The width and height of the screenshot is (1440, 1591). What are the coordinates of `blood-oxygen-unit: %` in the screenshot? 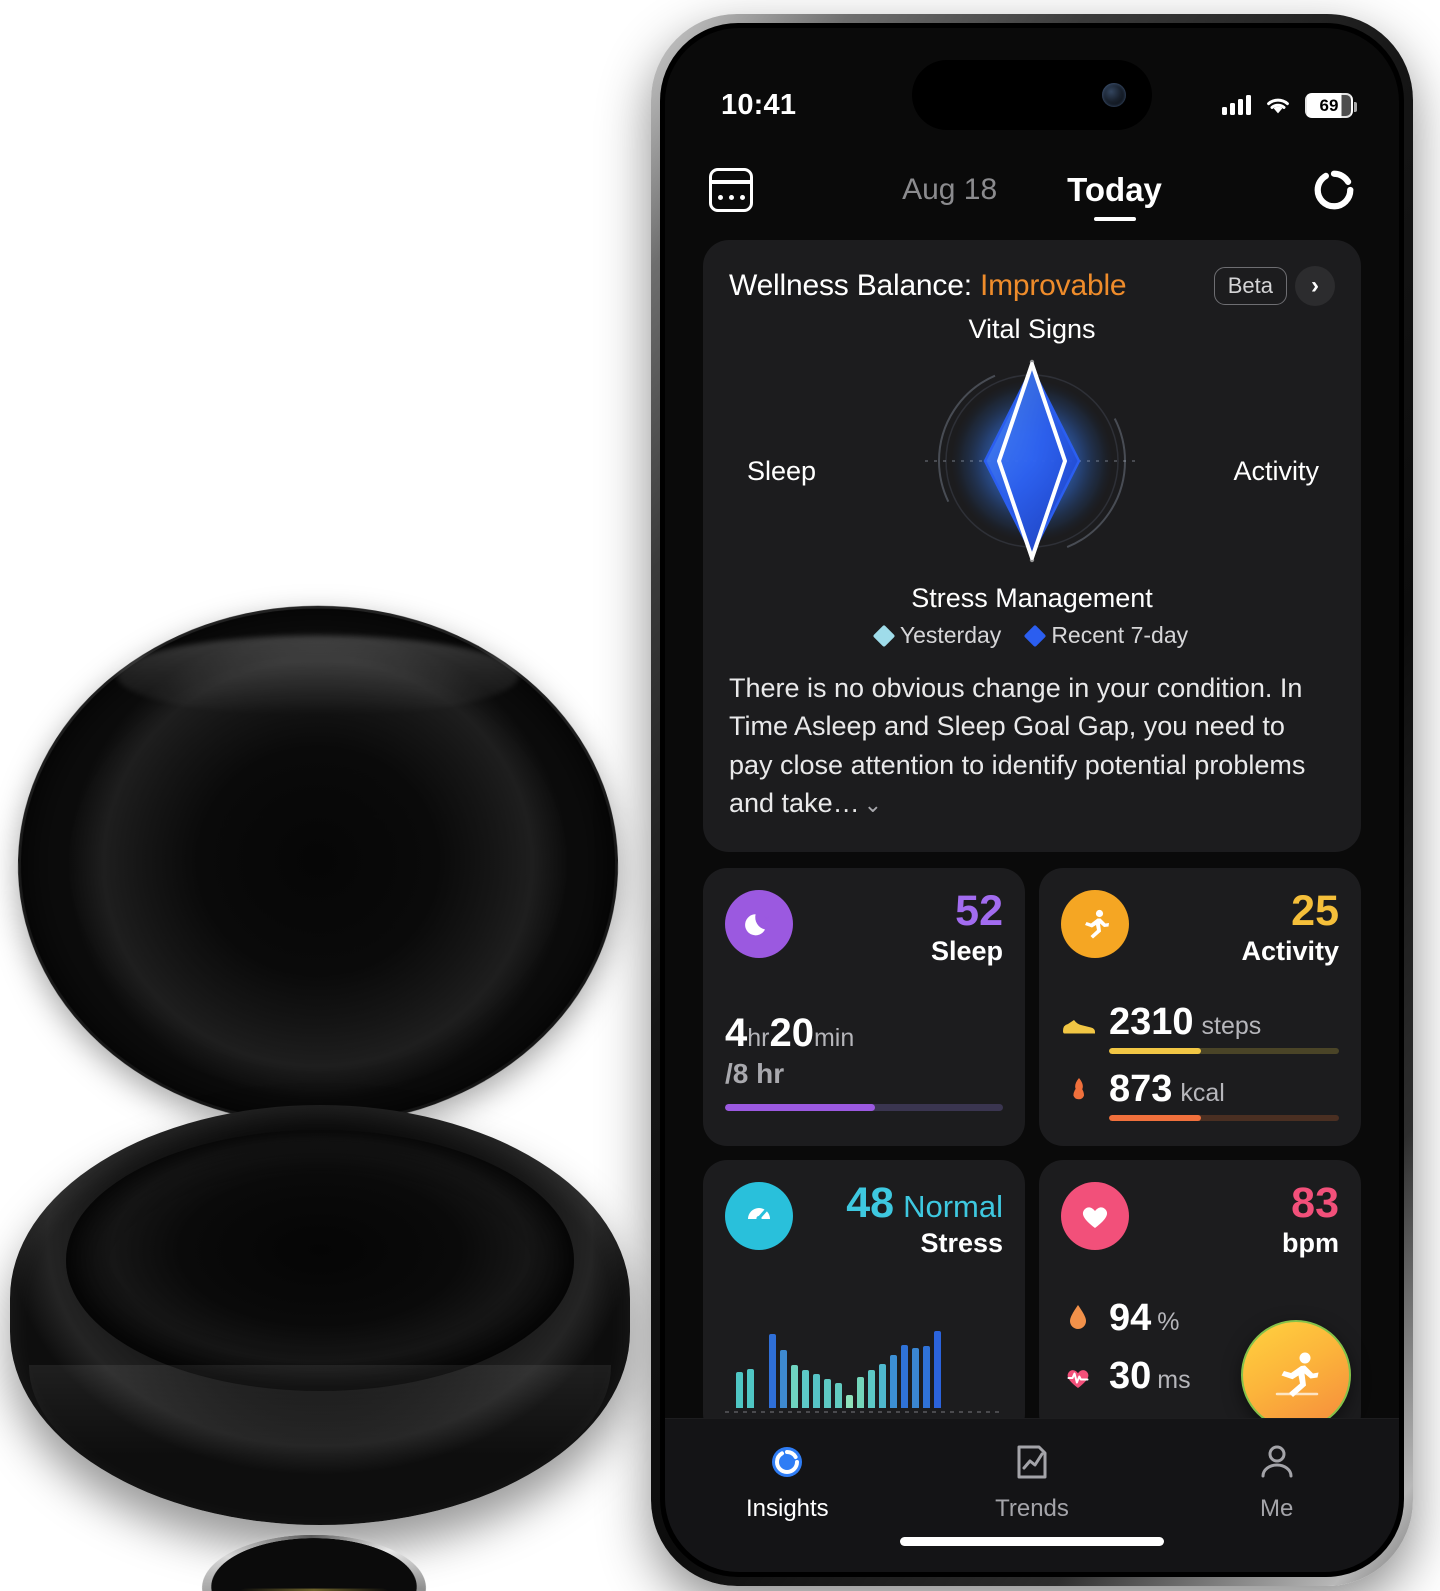 It's located at (1168, 1322).